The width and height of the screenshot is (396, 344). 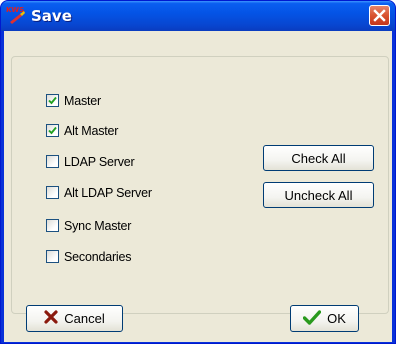 I want to click on uncheck-all-button: Uncheck All, so click(x=318, y=195).